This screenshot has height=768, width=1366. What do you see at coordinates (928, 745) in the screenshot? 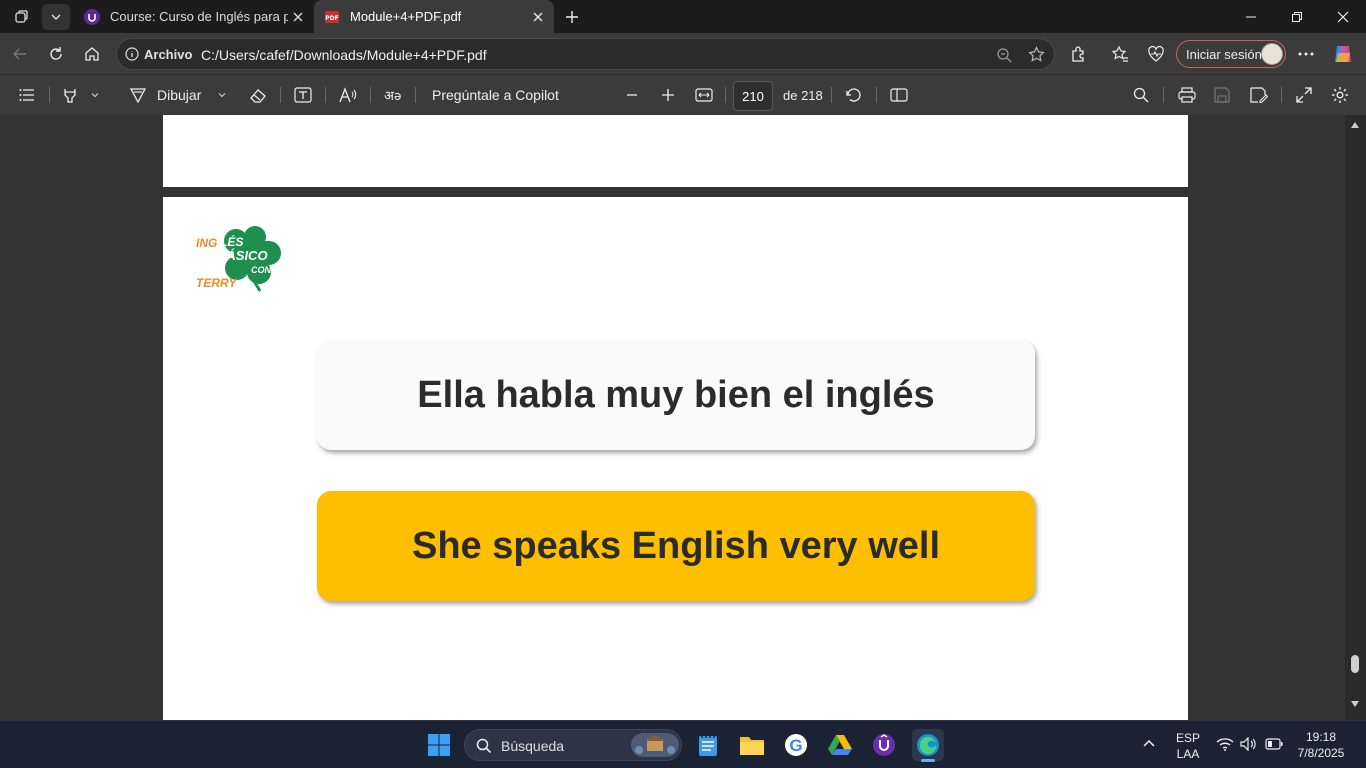
I see `edge-browser-icon` at bounding box center [928, 745].